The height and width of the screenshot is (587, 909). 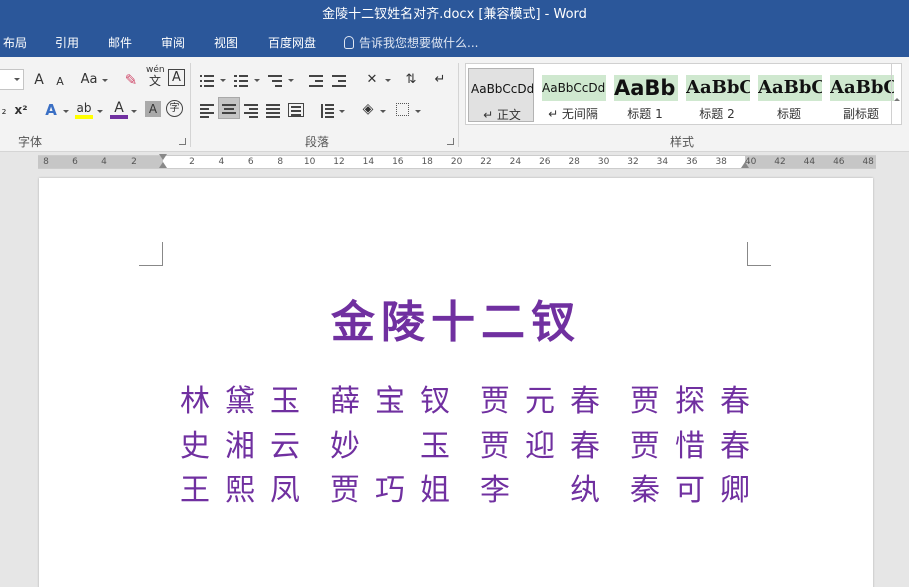 I want to click on phonetic-guide-button: wén 文, so click(x=155, y=76).